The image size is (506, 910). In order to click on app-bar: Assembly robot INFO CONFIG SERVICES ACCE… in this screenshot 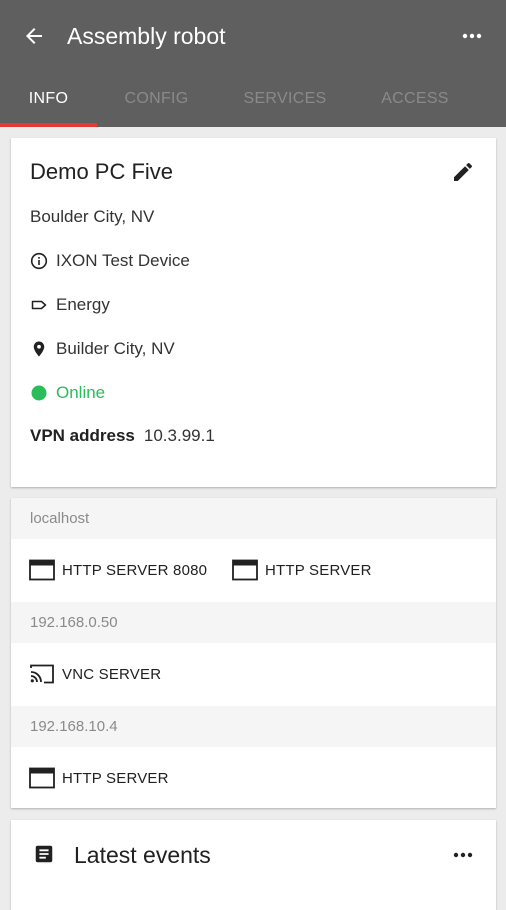, I will do `click(253, 63)`.